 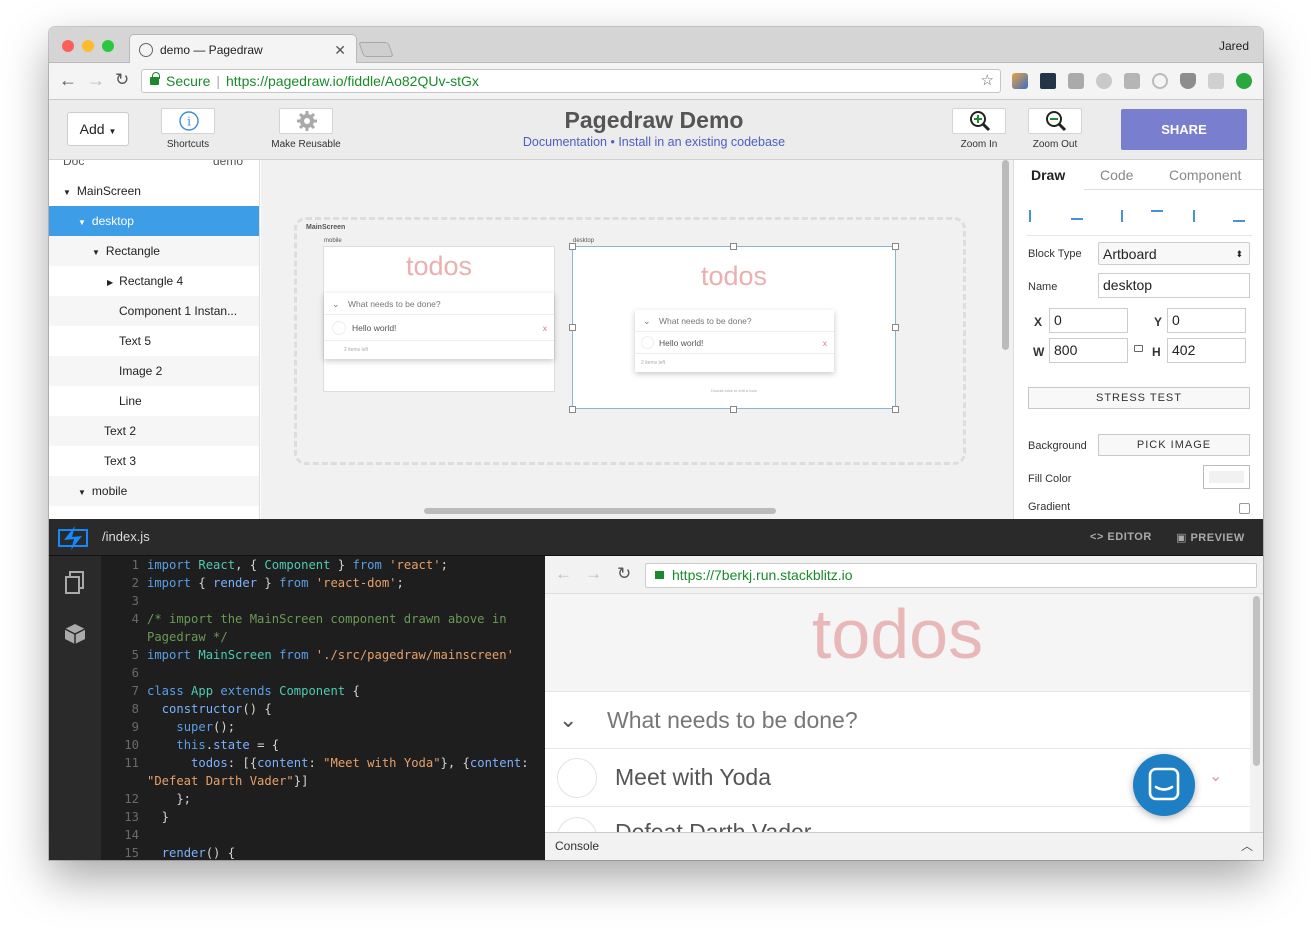 What do you see at coordinates (1239, 216) in the screenshot?
I see `align-bottom-icon` at bounding box center [1239, 216].